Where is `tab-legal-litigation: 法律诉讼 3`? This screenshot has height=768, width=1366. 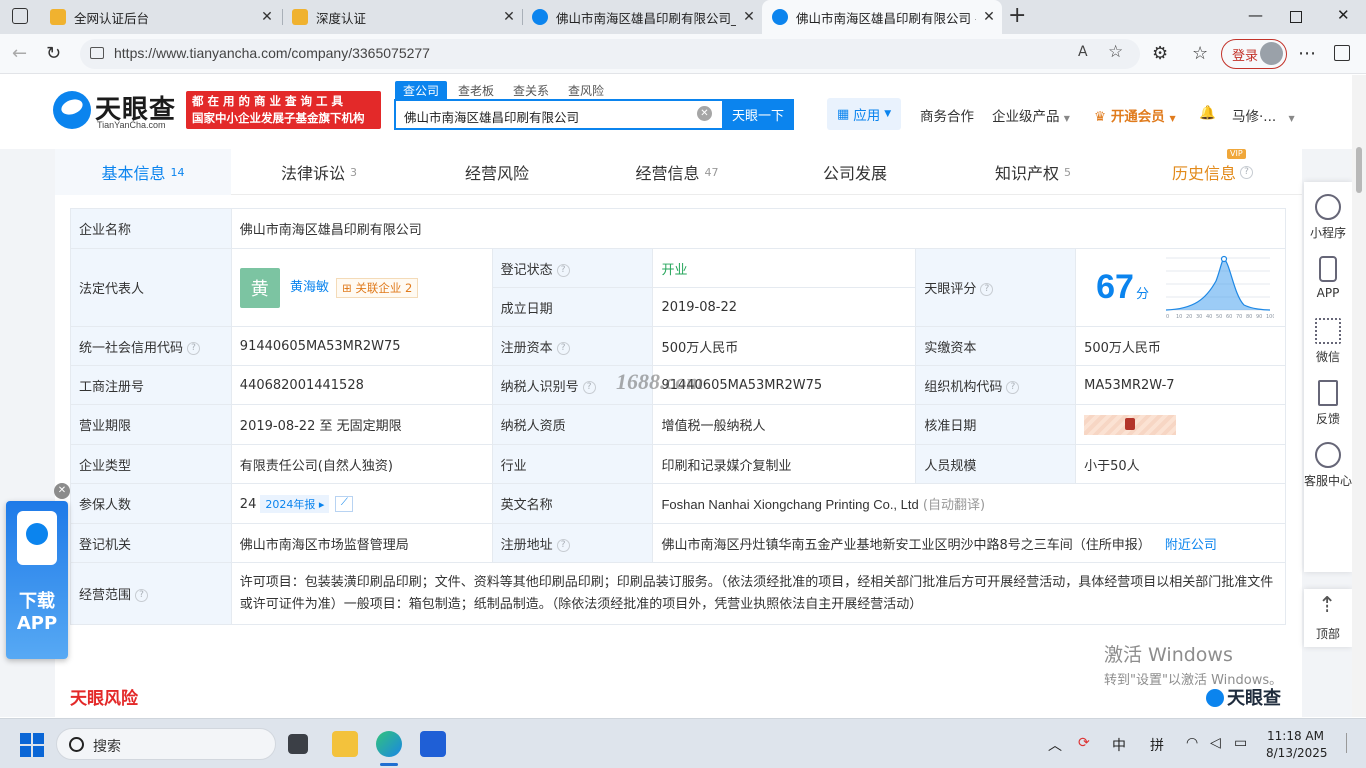 tab-legal-litigation: 法律诉讼 3 is located at coordinates (319, 172).